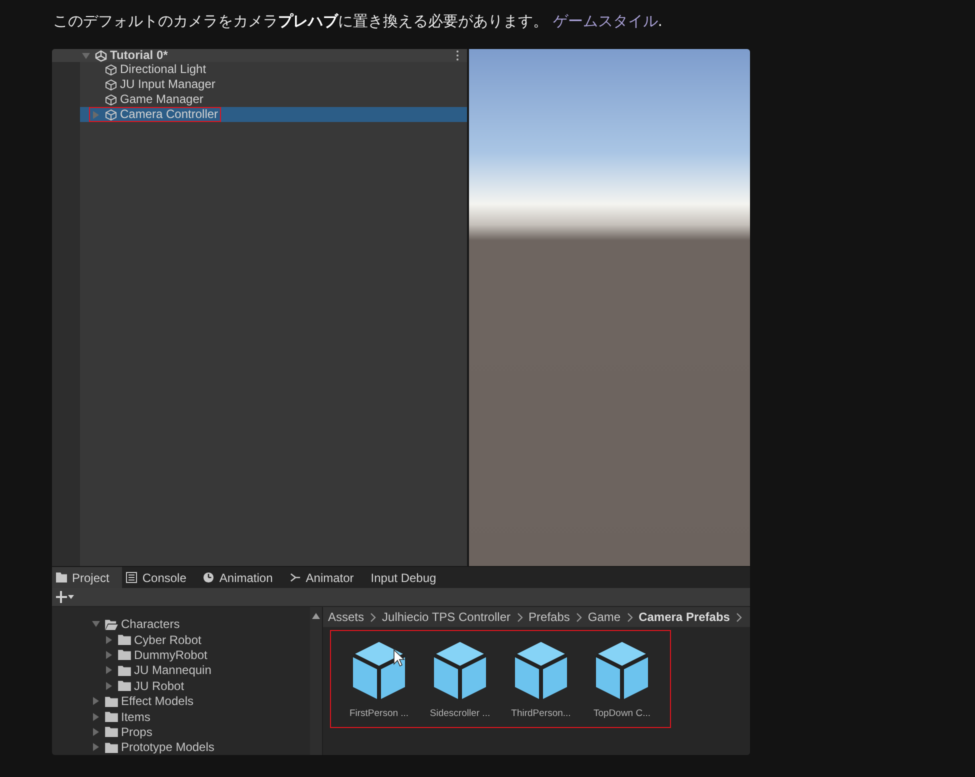  What do you see at coordinates (316, 616) in the screenshot?
I see `scroll-up-icon` at bounding box center [316, 616].